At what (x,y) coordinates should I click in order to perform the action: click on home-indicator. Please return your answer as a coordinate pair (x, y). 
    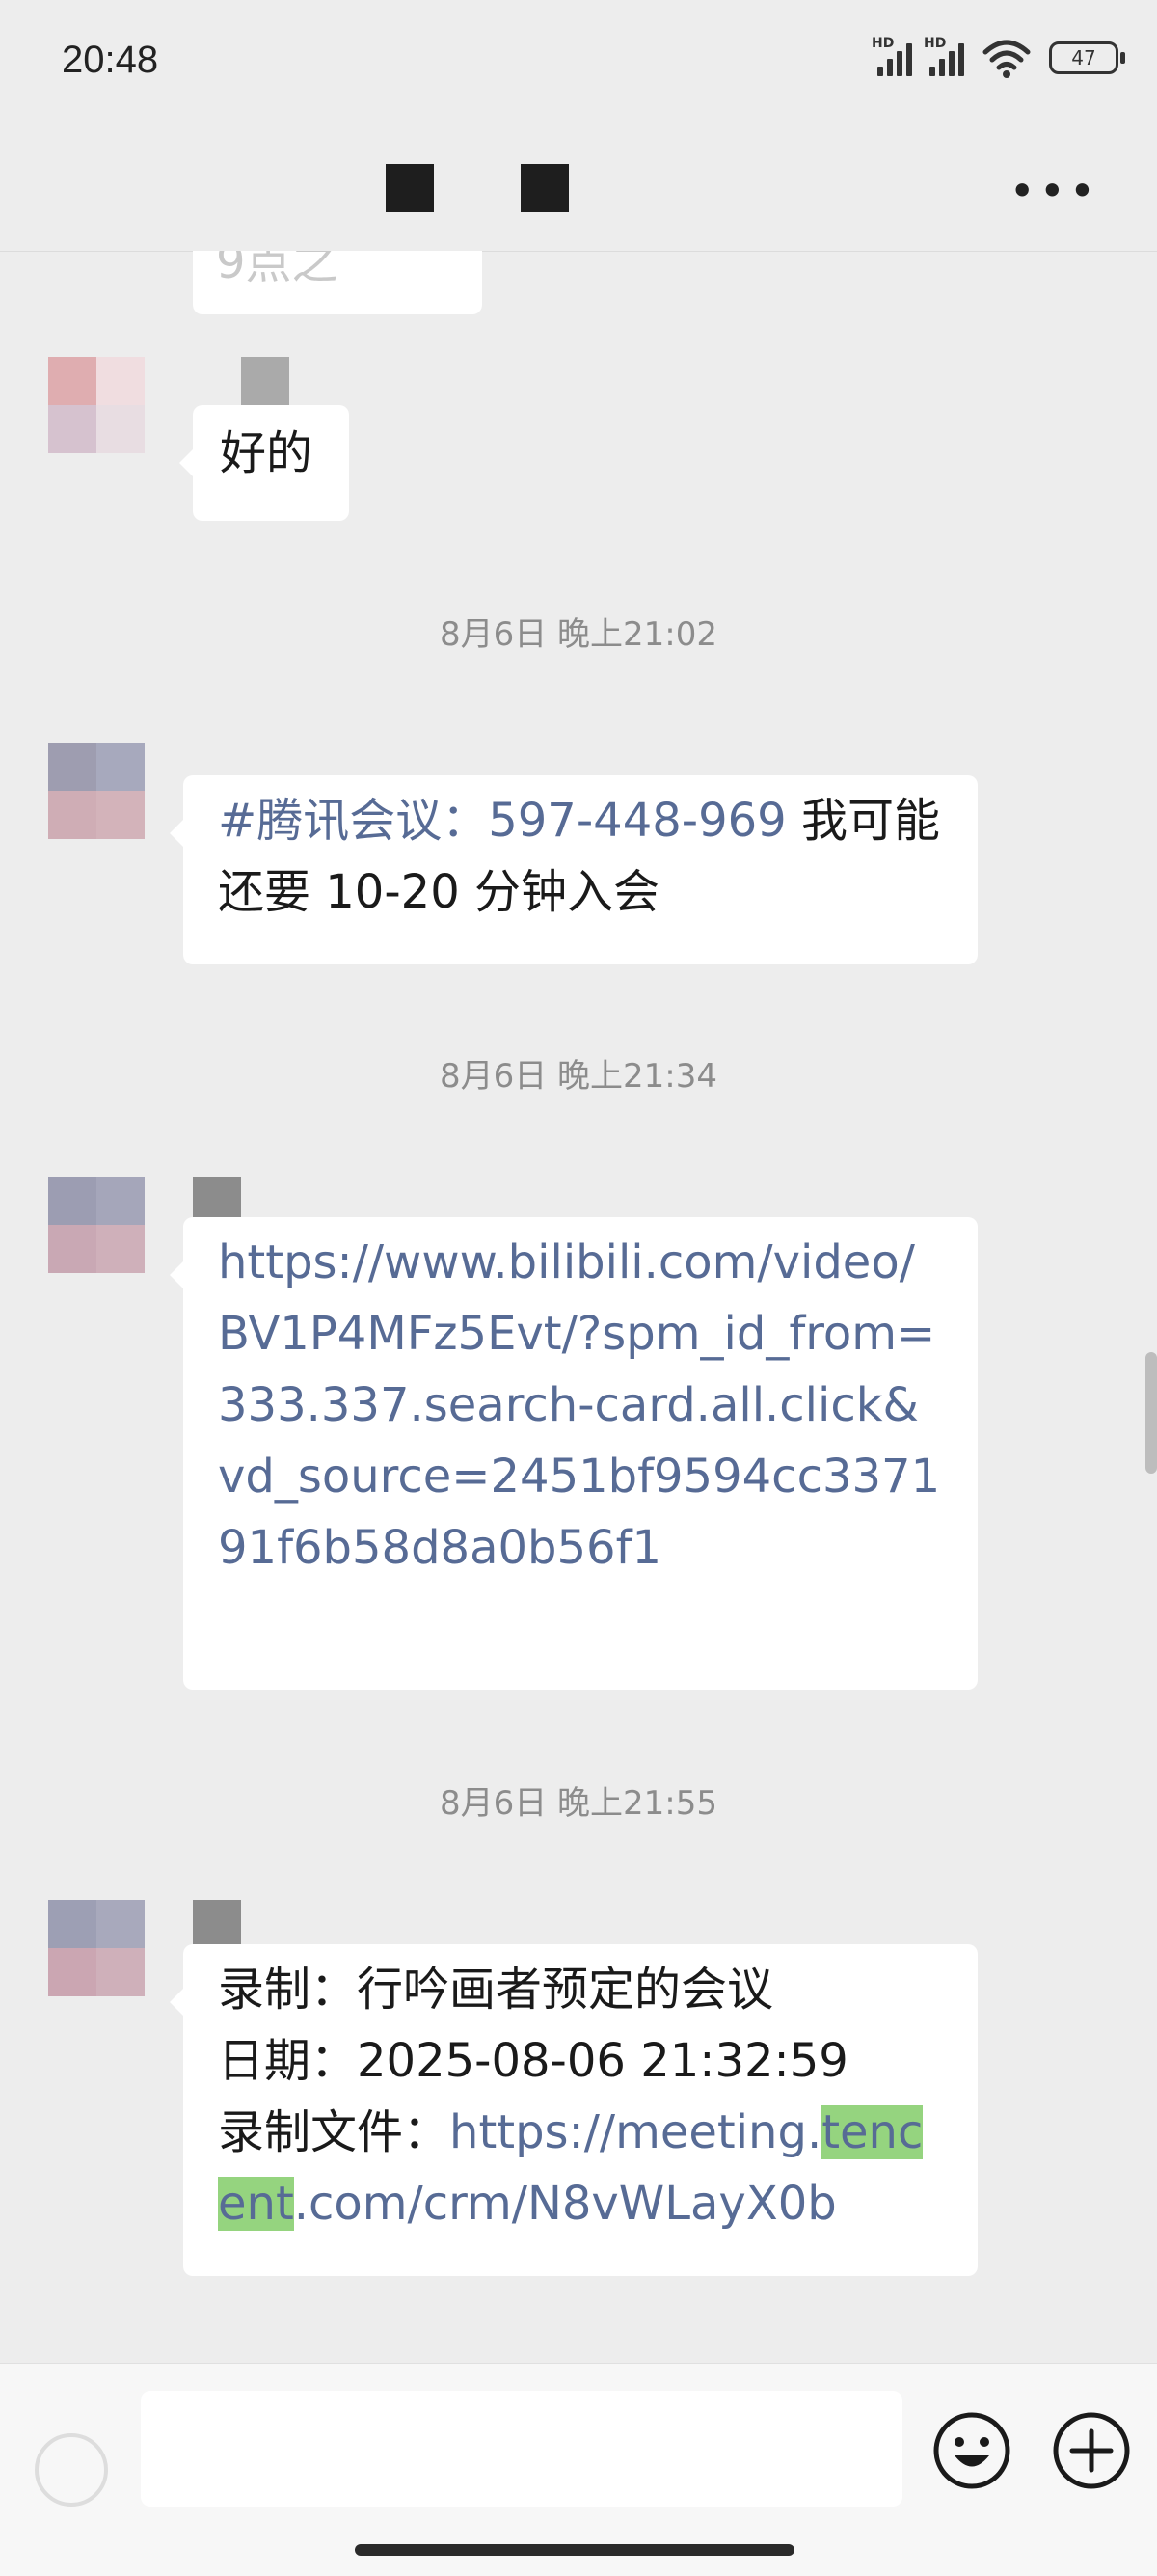
    Looking at the image, I should click on (574, 2550).